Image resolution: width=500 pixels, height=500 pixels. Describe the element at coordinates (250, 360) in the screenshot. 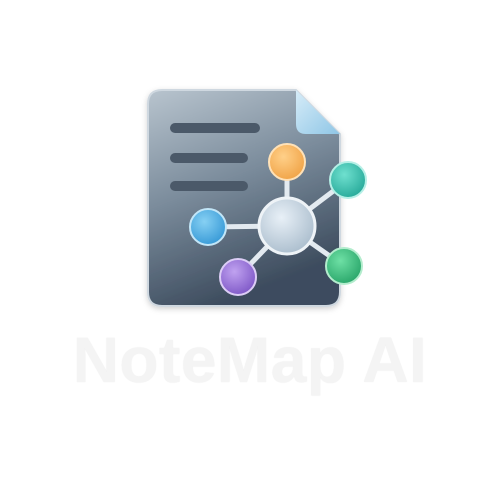

I see `app-name-title: NoteMap AI` at that location.